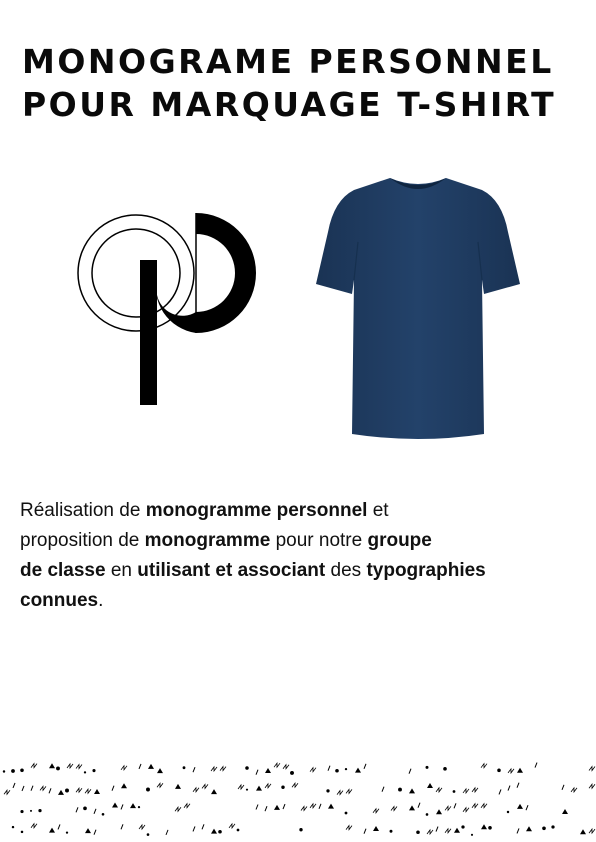 The height and width of the screenshot is (842, 596). I want to click on monogram-outline-inner, so click(136, 273).